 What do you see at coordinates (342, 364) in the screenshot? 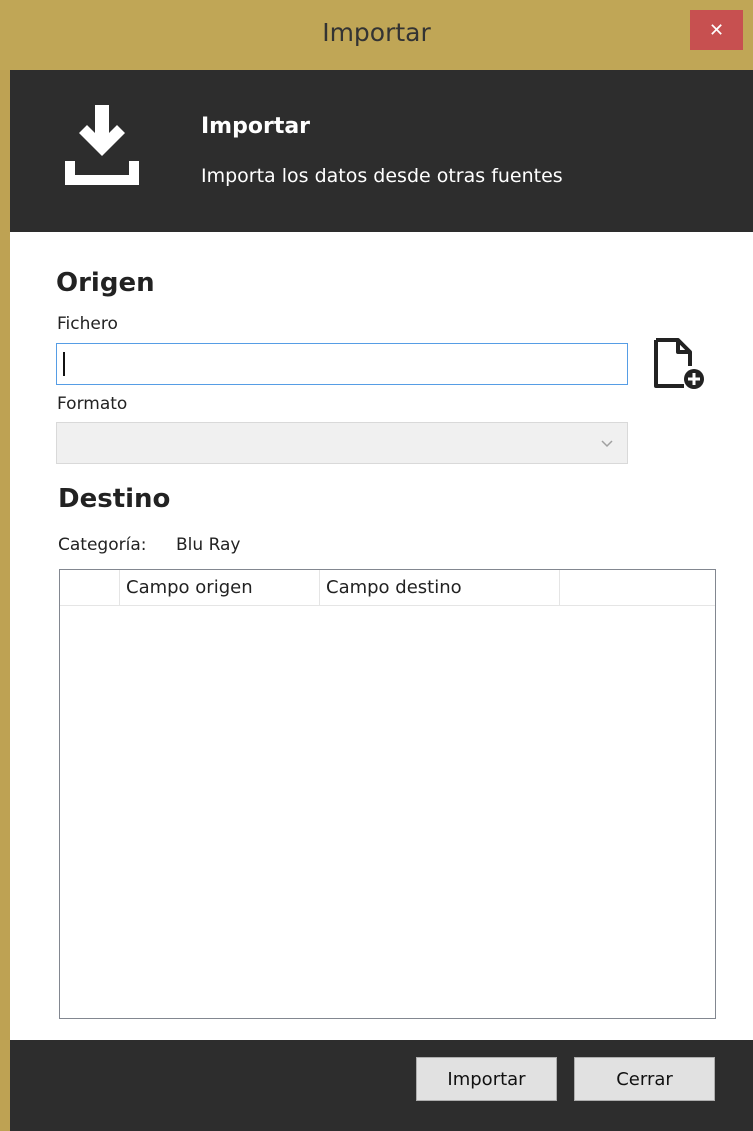
I see `fichero-input` at bounding box center [342, 364].